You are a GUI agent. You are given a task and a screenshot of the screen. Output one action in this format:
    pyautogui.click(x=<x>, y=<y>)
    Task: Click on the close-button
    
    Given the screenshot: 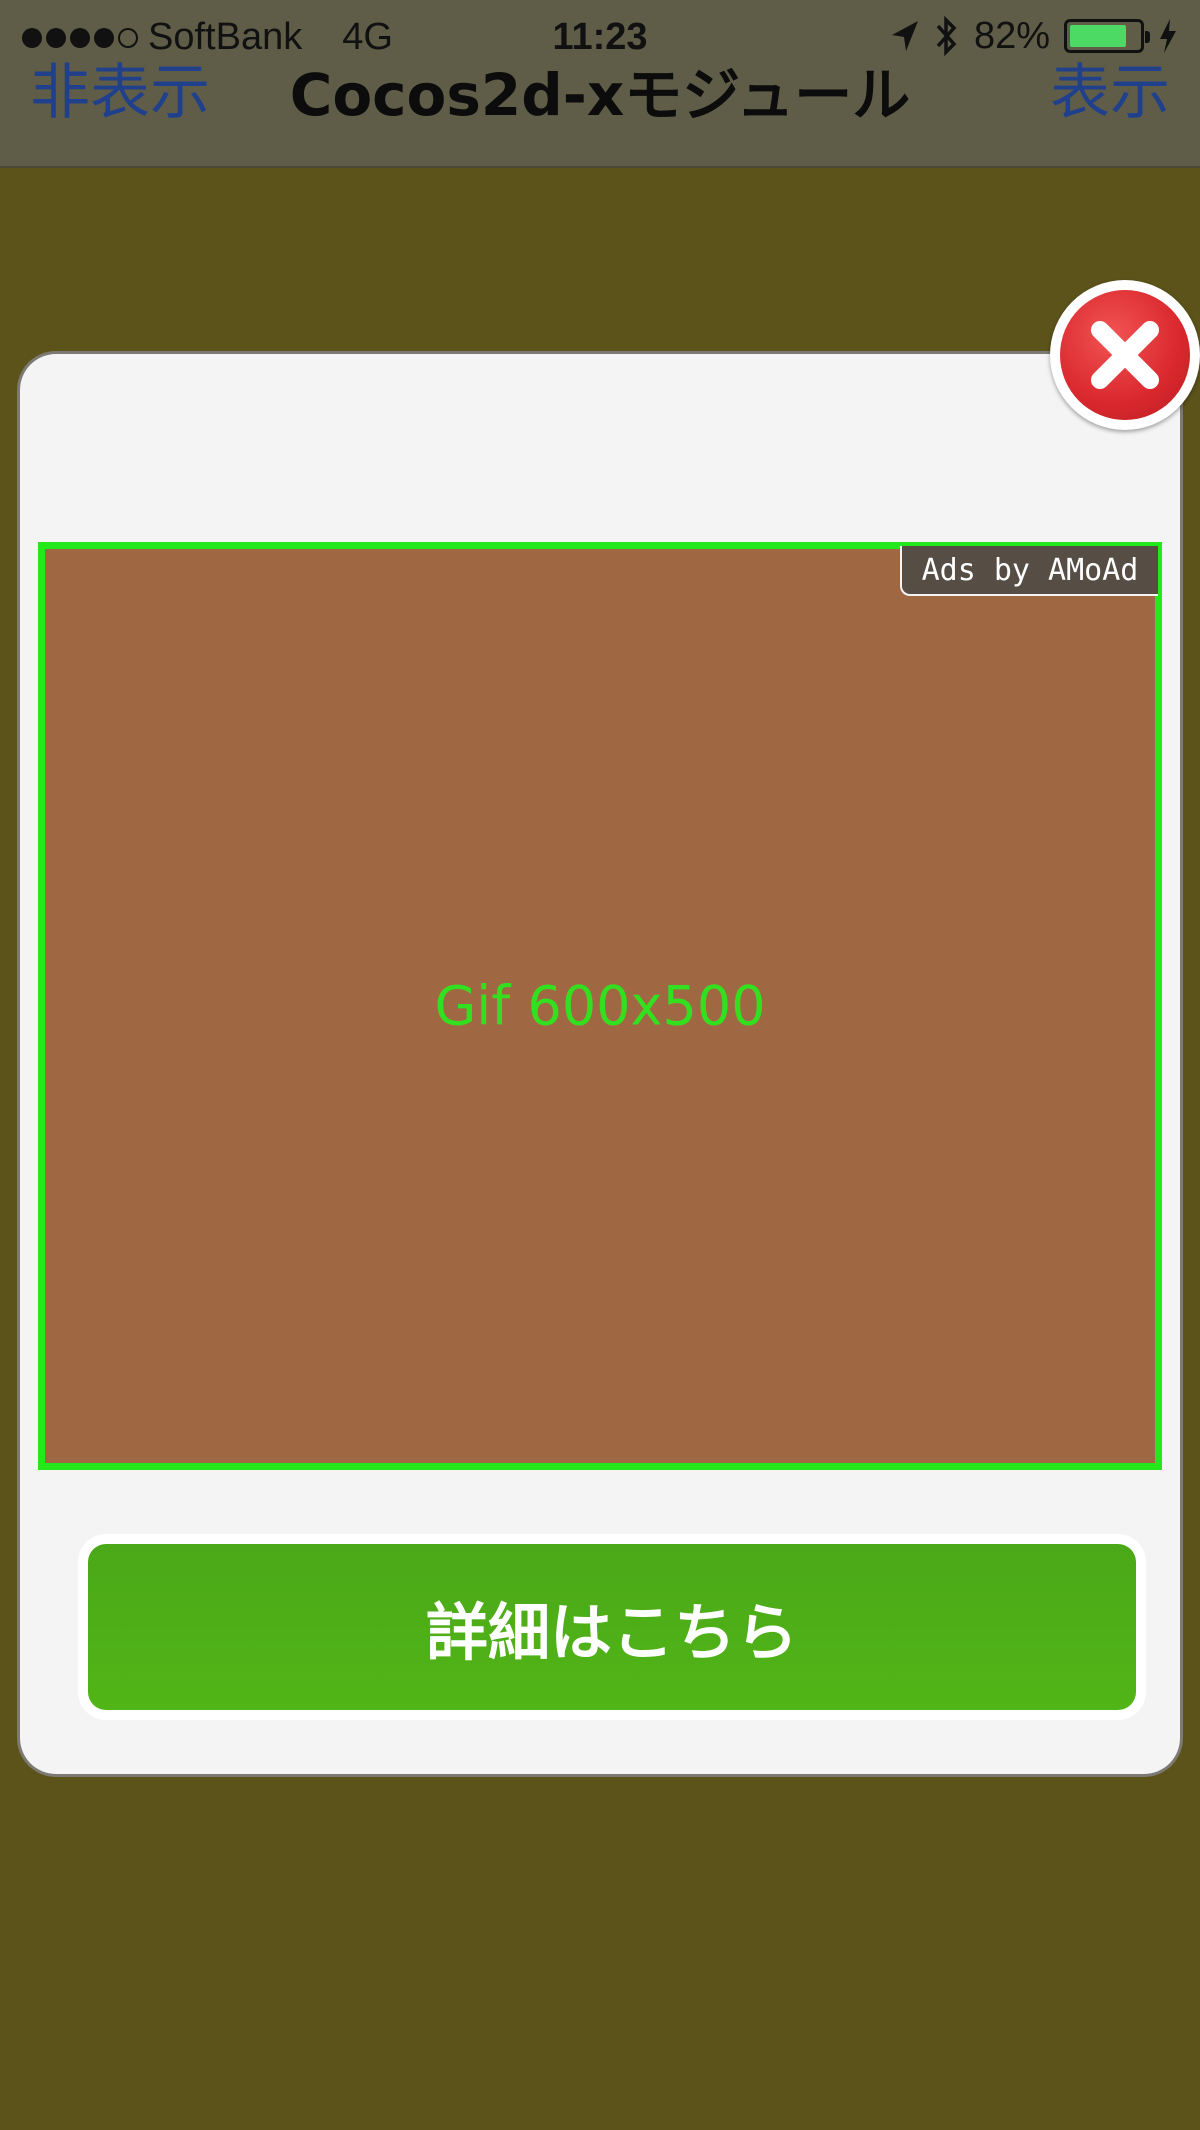 What is the action you would take?
    pyautogui.click(x=1125, y=355)
    